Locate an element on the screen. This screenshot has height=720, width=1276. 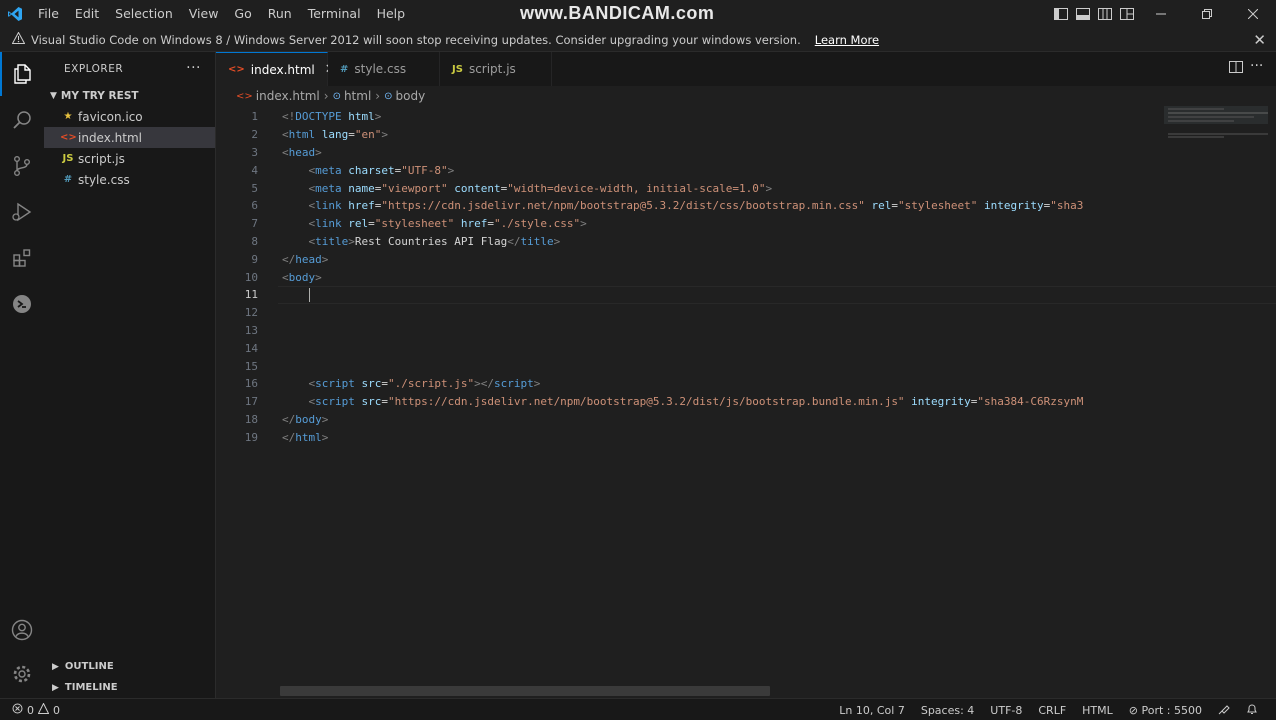
line-source: </html> is located at coordinates (293, 437).